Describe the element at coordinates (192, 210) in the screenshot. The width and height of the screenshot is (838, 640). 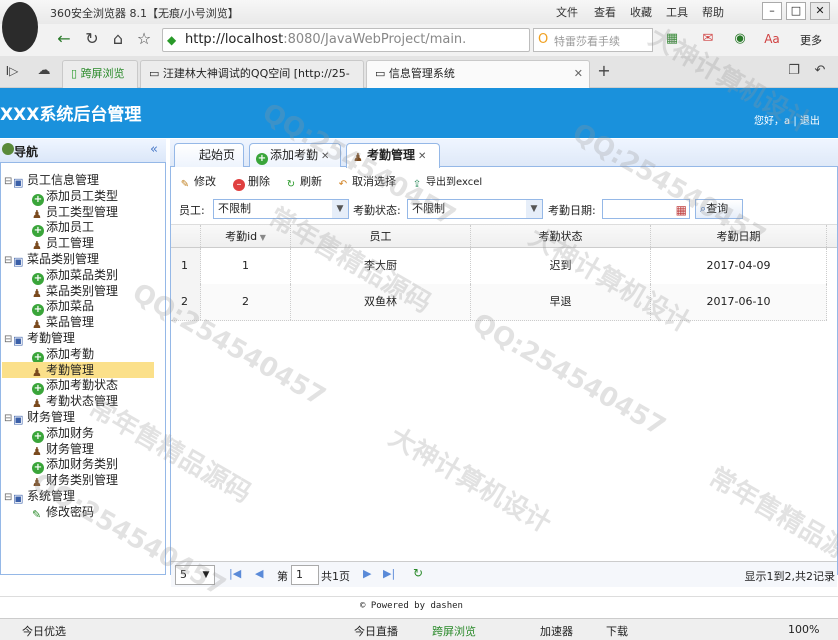
I see `employee-filter-label: 员工:` at that location.